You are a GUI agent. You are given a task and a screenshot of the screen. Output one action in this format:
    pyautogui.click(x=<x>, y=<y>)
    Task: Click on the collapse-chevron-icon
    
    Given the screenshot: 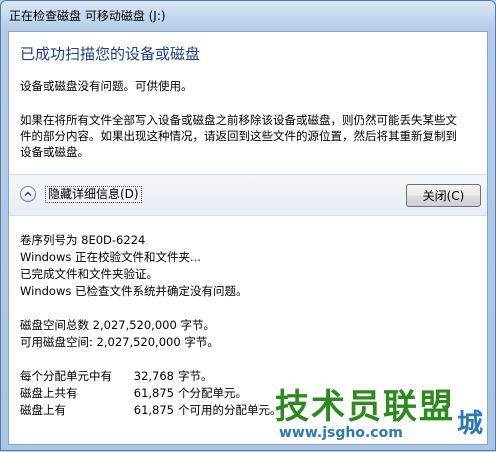 What is the action you would take?
    pyautogui.click(x=28, y=194)
    